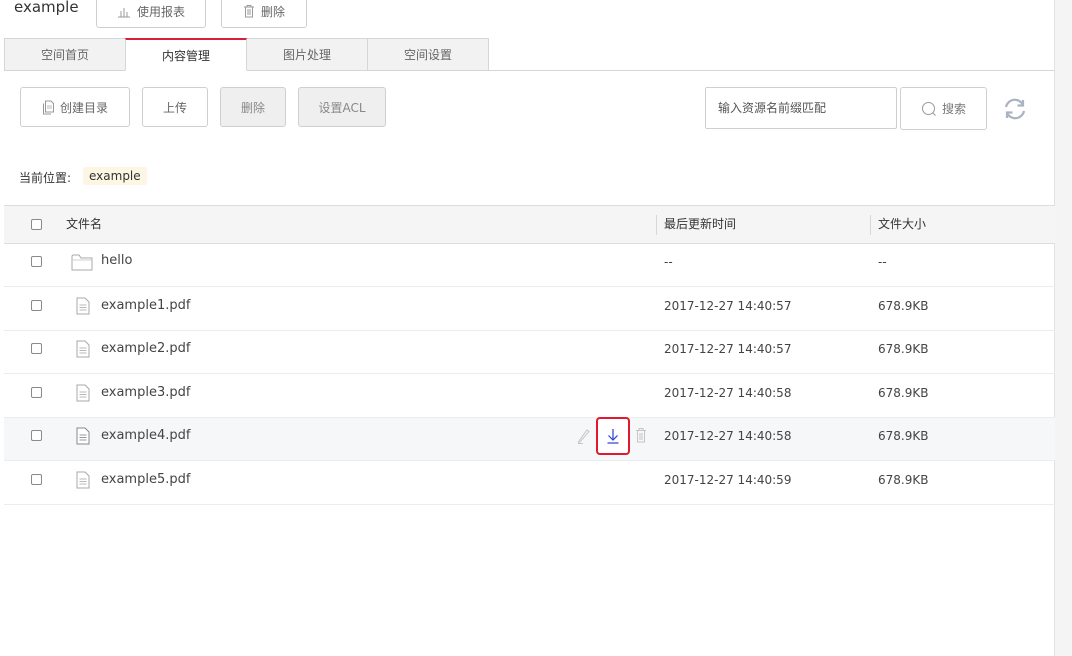  I want to click on table-row: example2.pdf 2017-12-27 14:40:57 678.9KB, so click(529, 352).